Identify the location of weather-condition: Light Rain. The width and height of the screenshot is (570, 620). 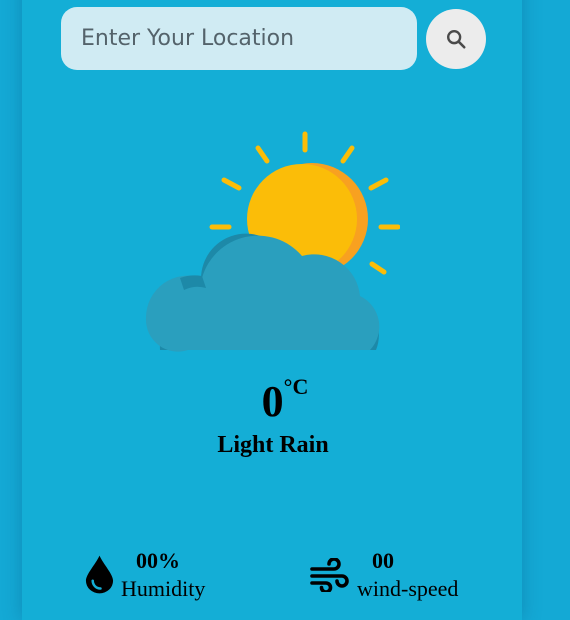
(273, 445).